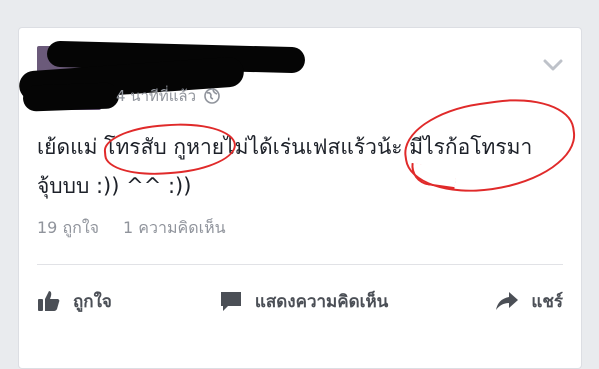  Describe the element at coordinates (529, 301) in the screenshot. I see `share-button: แชร์` at that location.